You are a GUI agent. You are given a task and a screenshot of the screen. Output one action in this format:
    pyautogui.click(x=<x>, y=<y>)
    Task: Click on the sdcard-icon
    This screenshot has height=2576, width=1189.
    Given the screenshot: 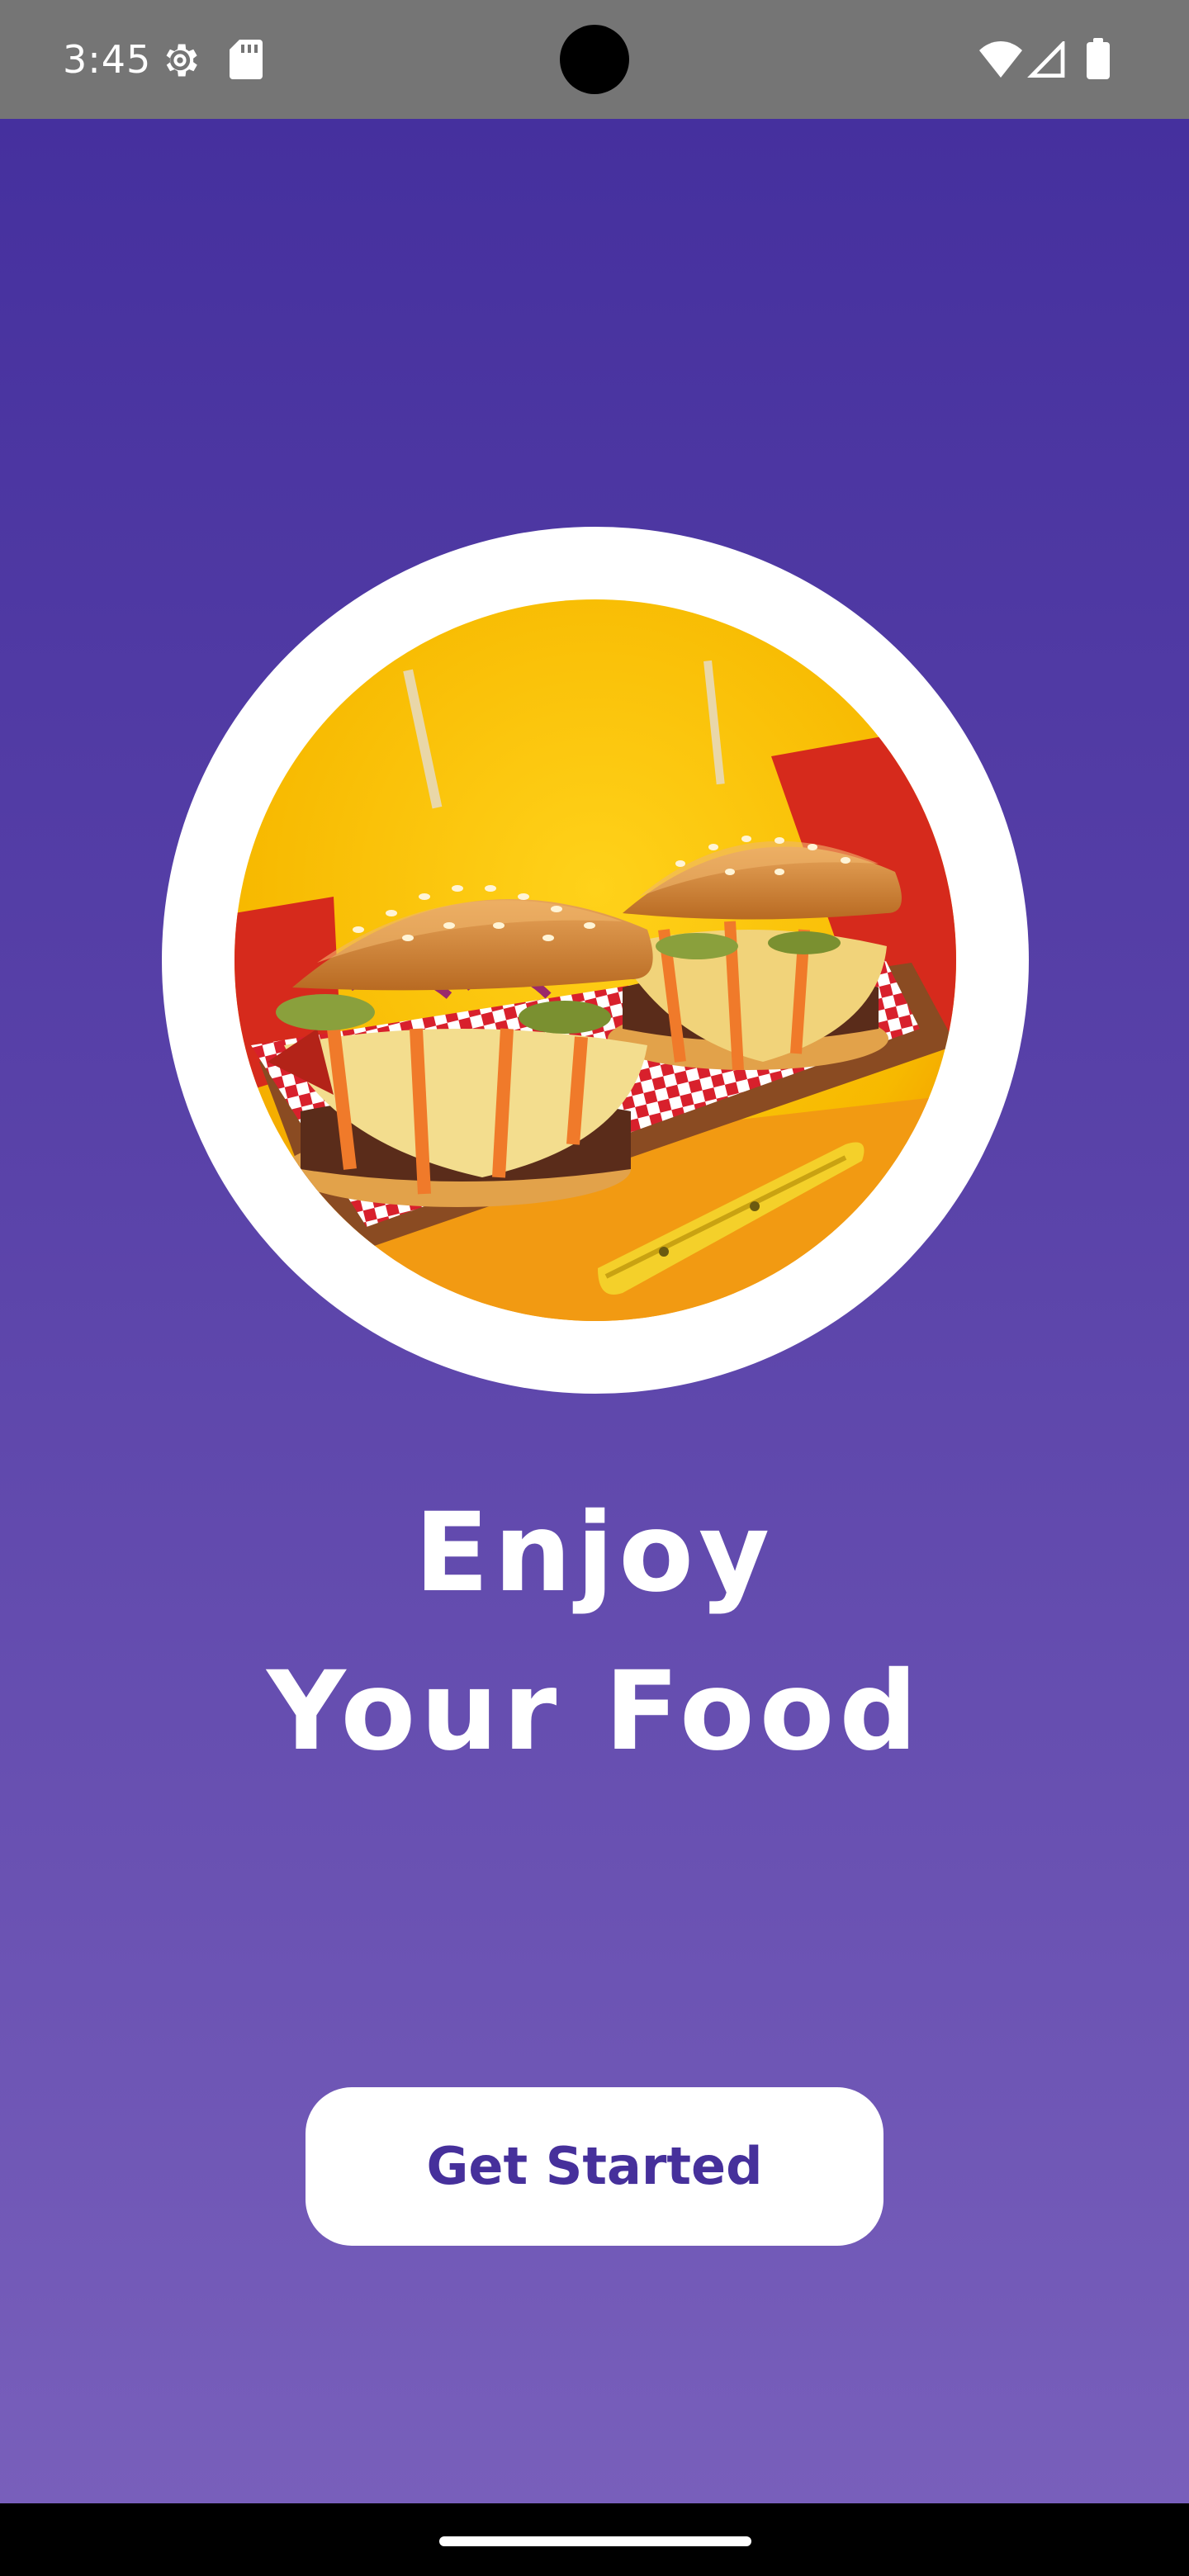 What is the action you would take?
    pyautogui.click(x=246, y=59)
    